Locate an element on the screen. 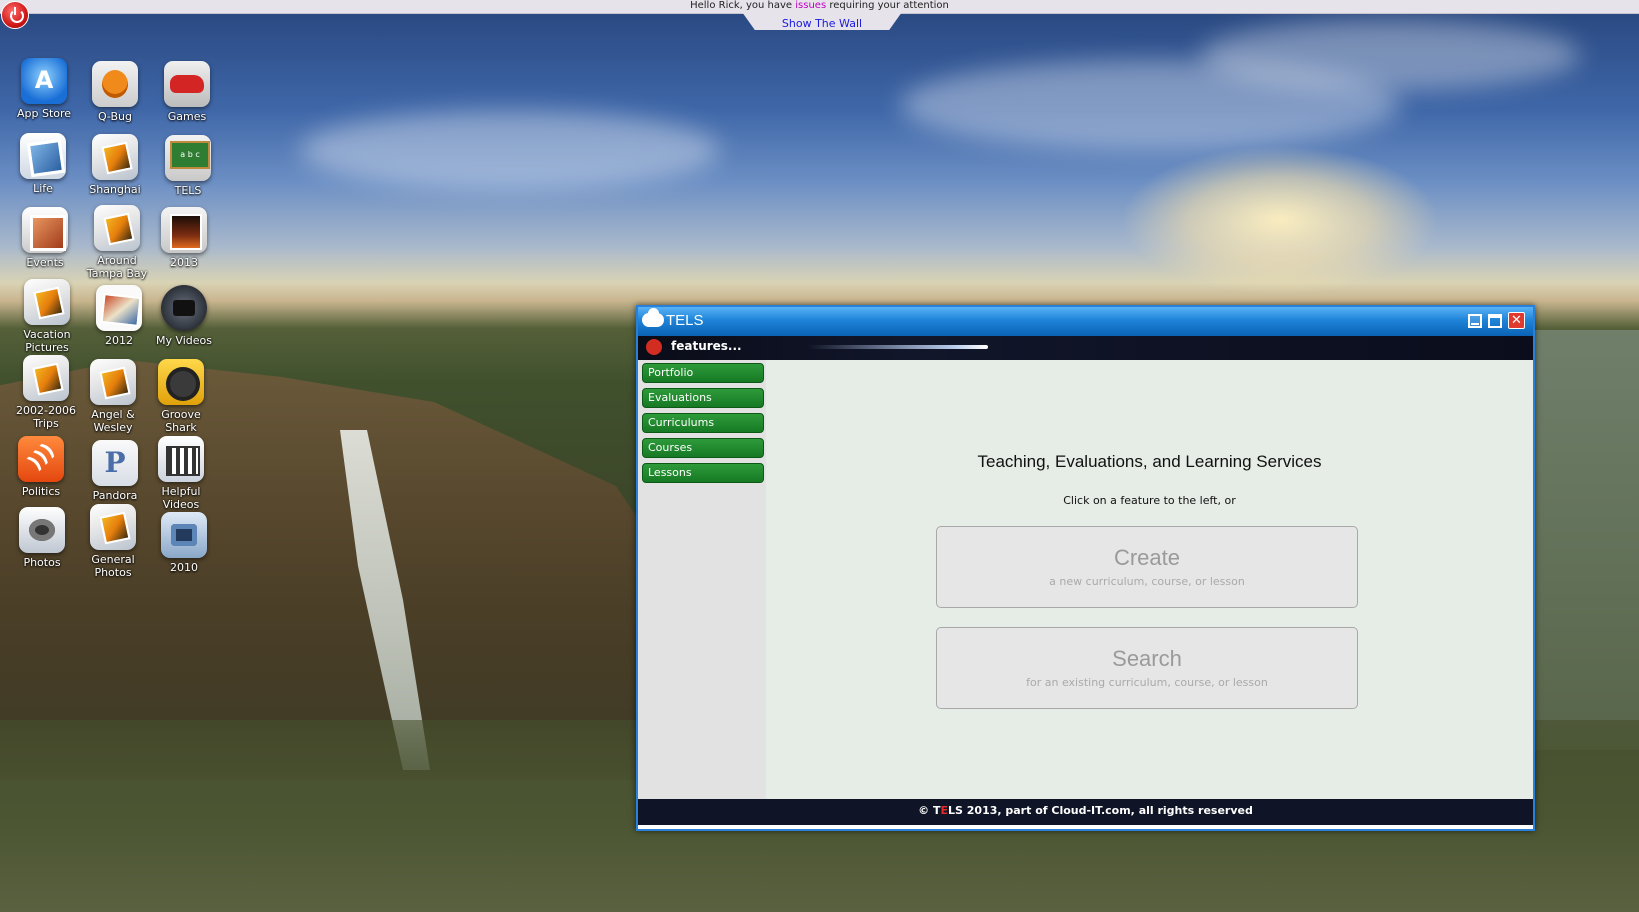 This screenshot has width=1639, height=912. desktop-icon-app-store: App Store is located at coordinates (44, 89).